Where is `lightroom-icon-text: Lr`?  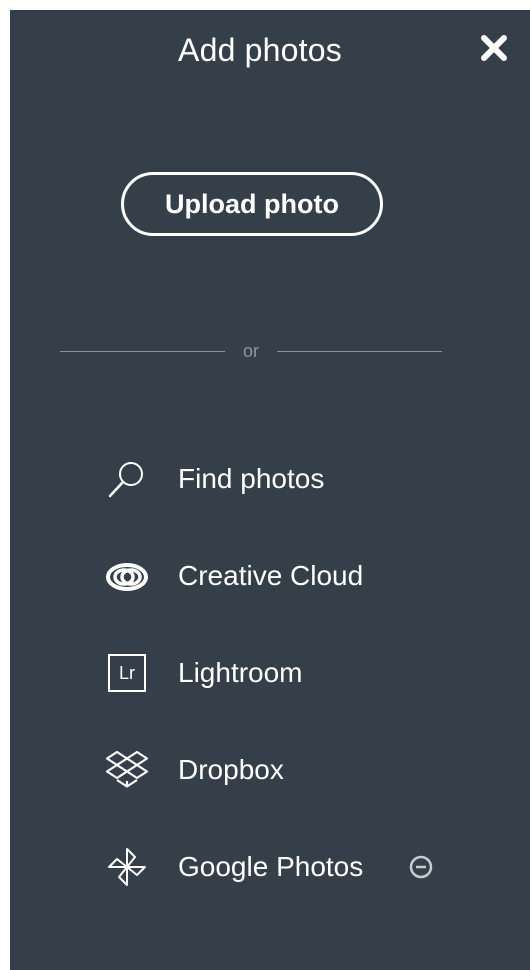 lightroom-icon-text: Lr is located at coordinates (127, 673).